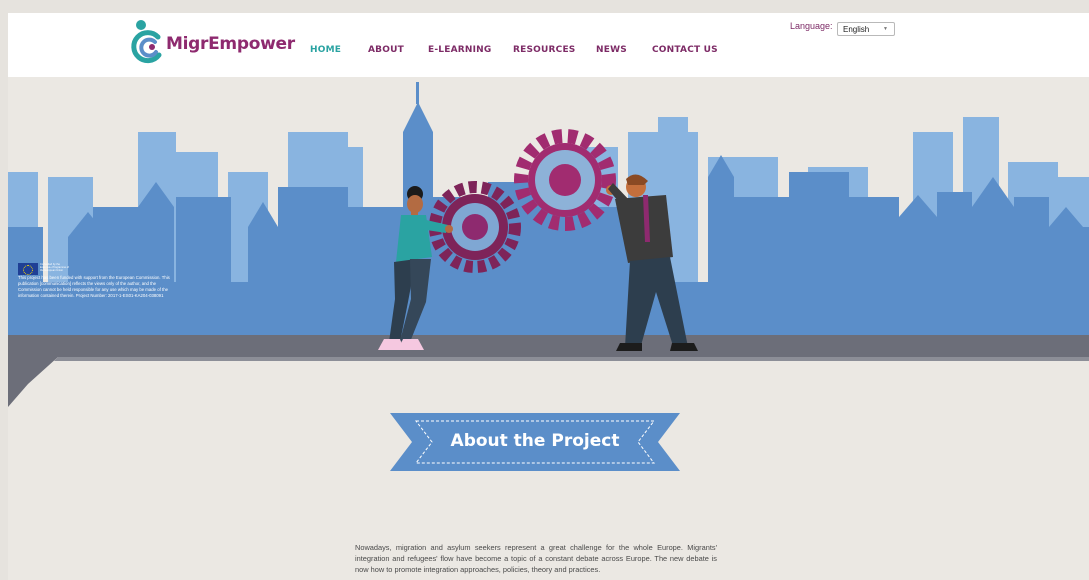  What do you see at coordinates (417, 93) in the screenshot?
I see `antenna` at bounding box center [417, 93].